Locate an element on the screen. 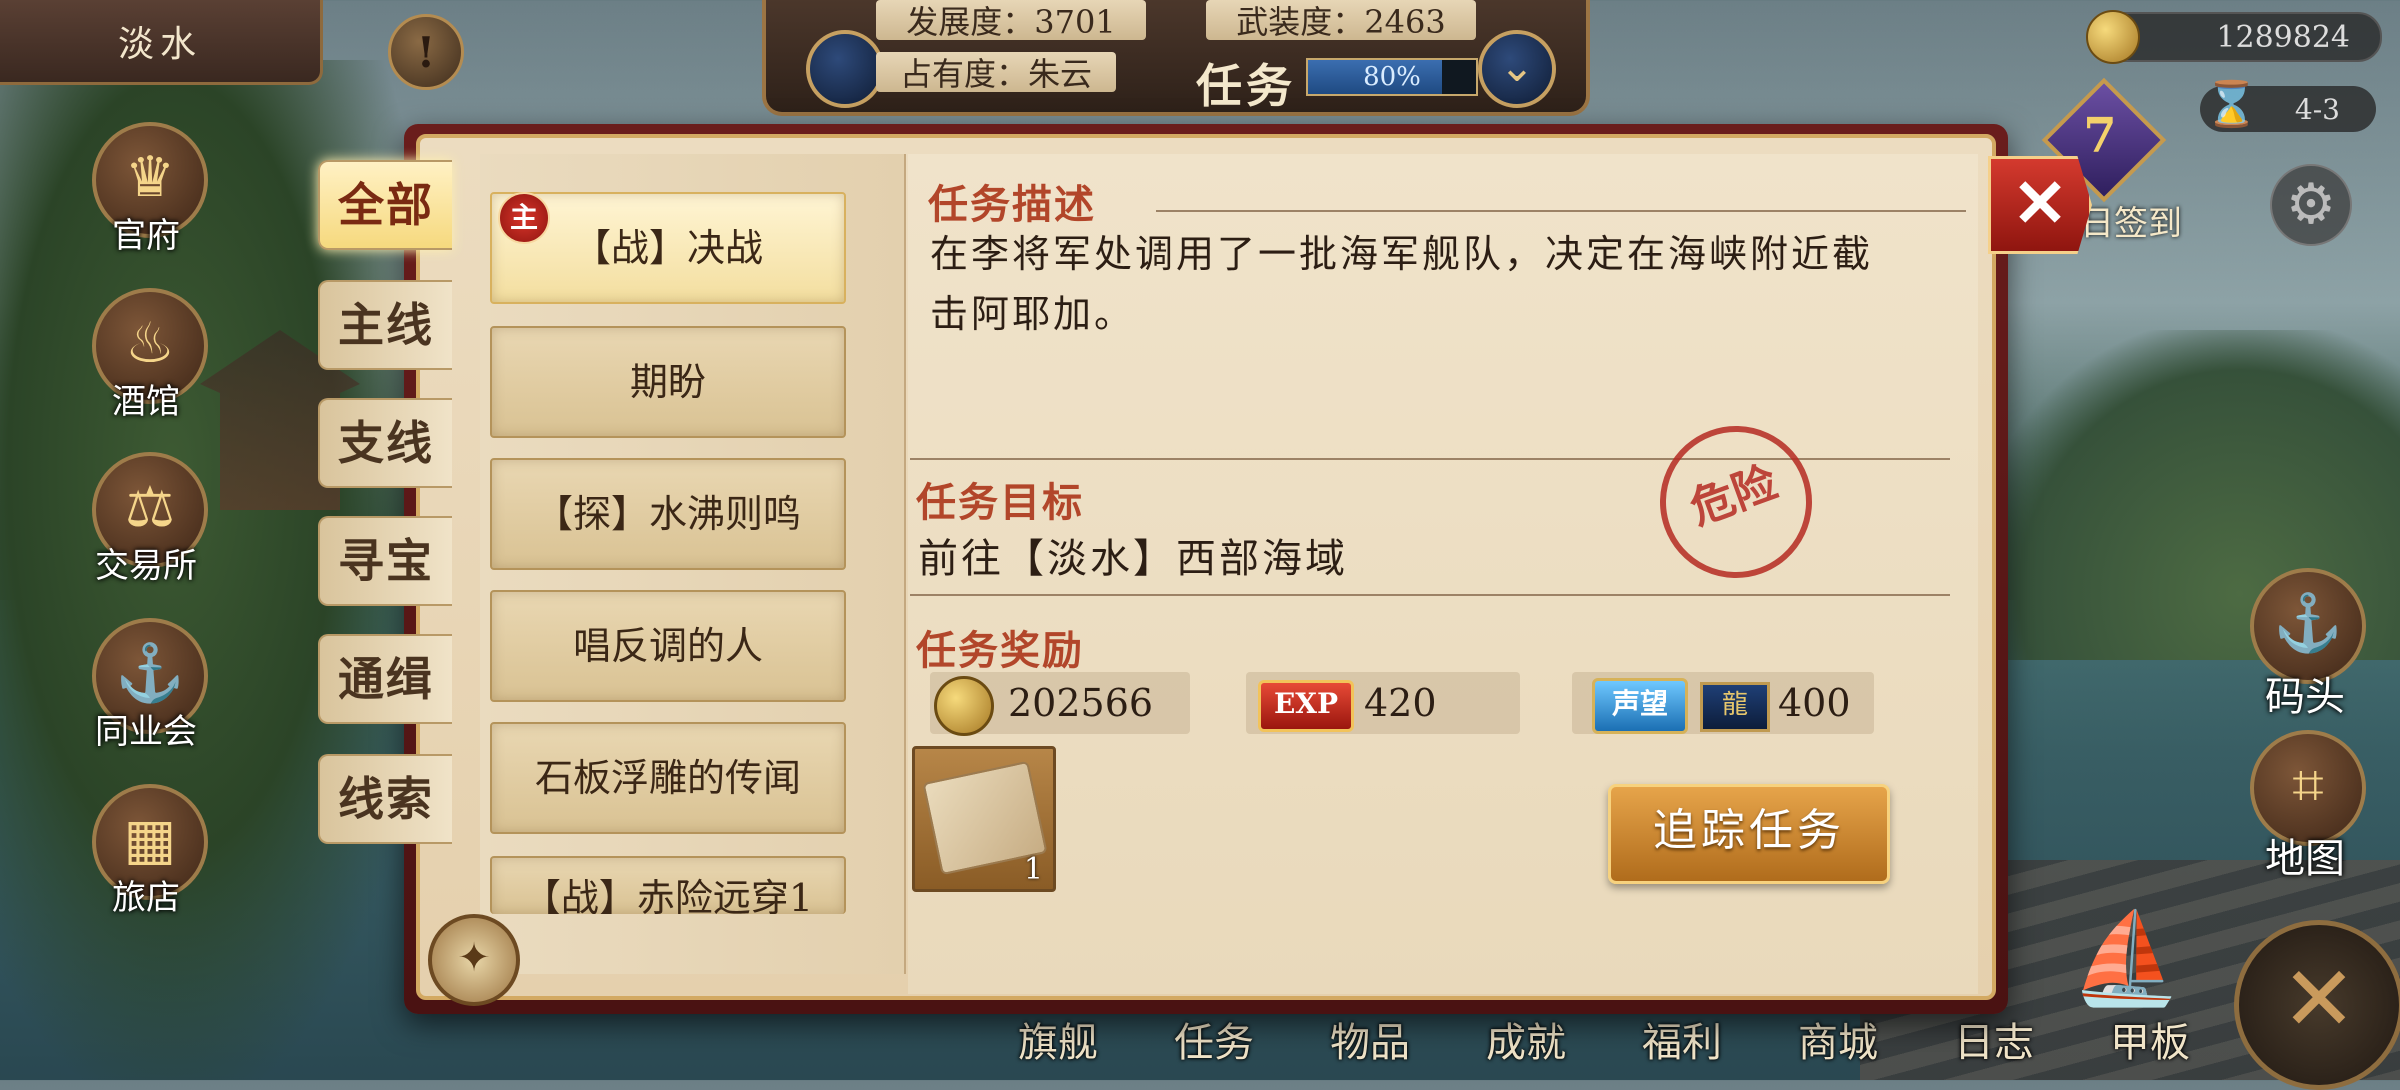  target-title: 任务目标 is located at coordinates (1000, 502).